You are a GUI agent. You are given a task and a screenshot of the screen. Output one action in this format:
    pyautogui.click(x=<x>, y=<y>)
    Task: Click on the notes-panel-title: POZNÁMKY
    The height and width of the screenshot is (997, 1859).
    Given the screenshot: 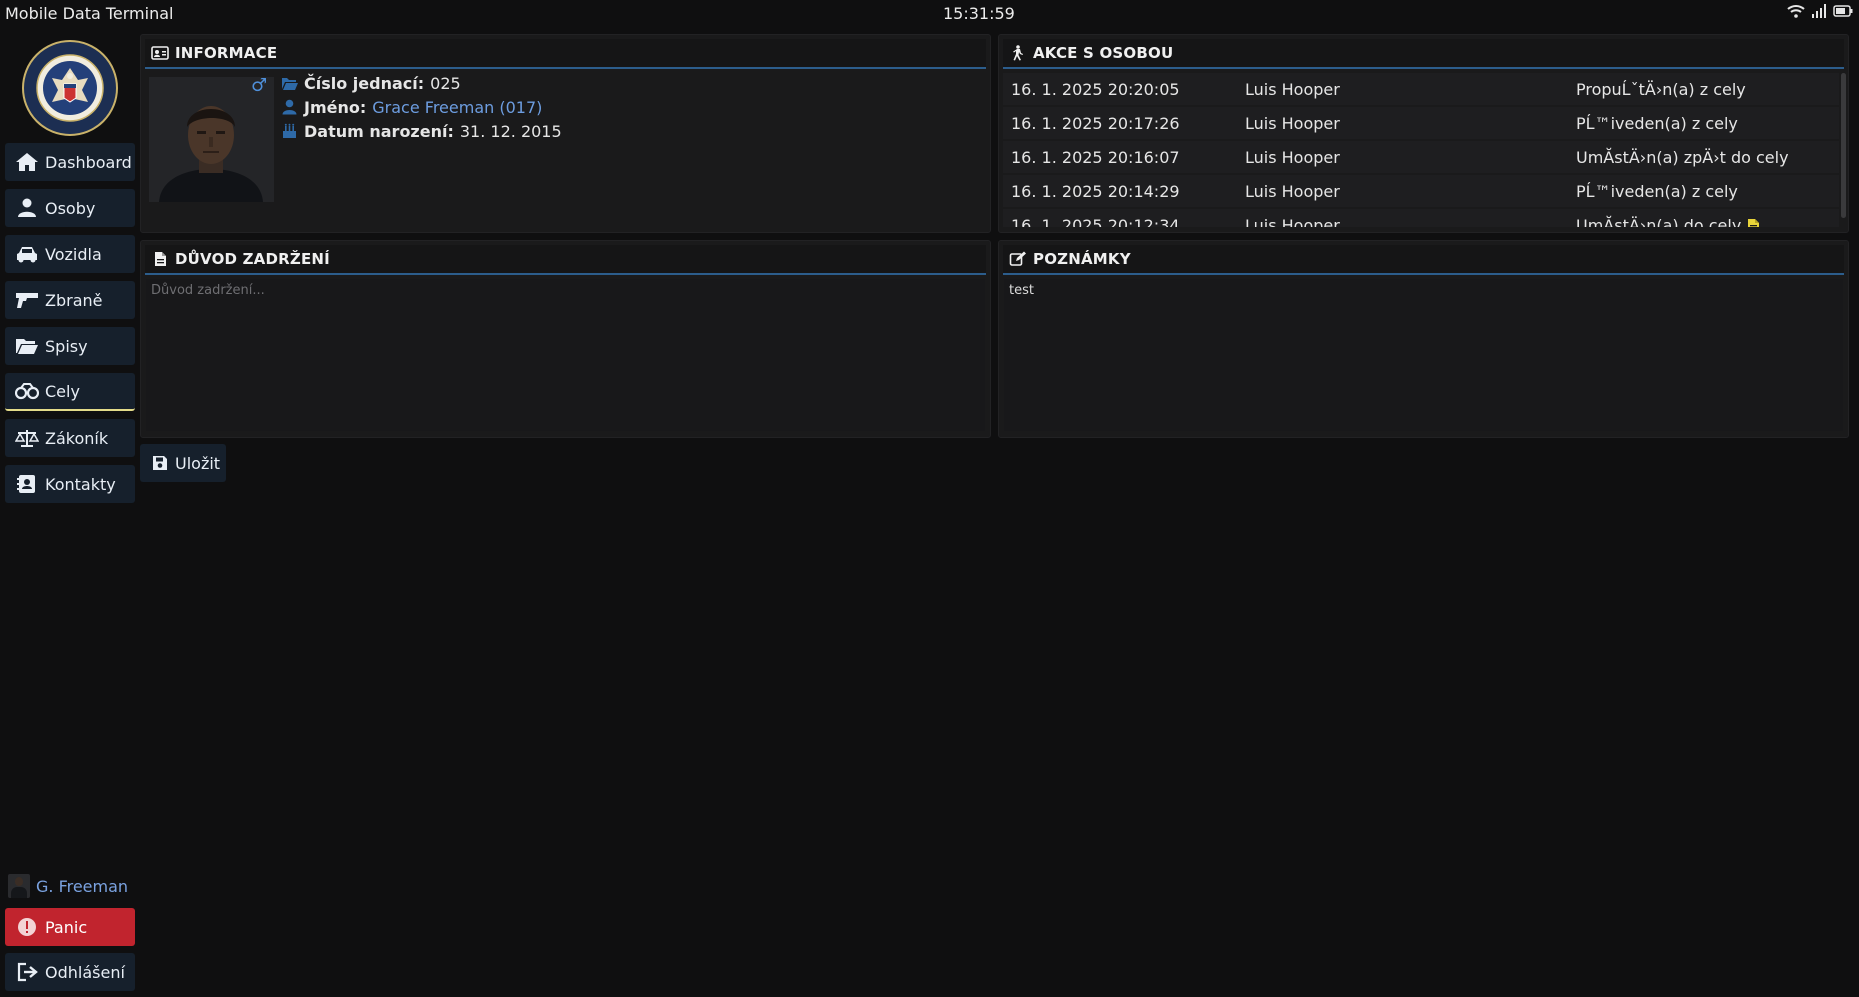 What is the action you would take?
    pyautogui.click(x=1082, y=259)
    